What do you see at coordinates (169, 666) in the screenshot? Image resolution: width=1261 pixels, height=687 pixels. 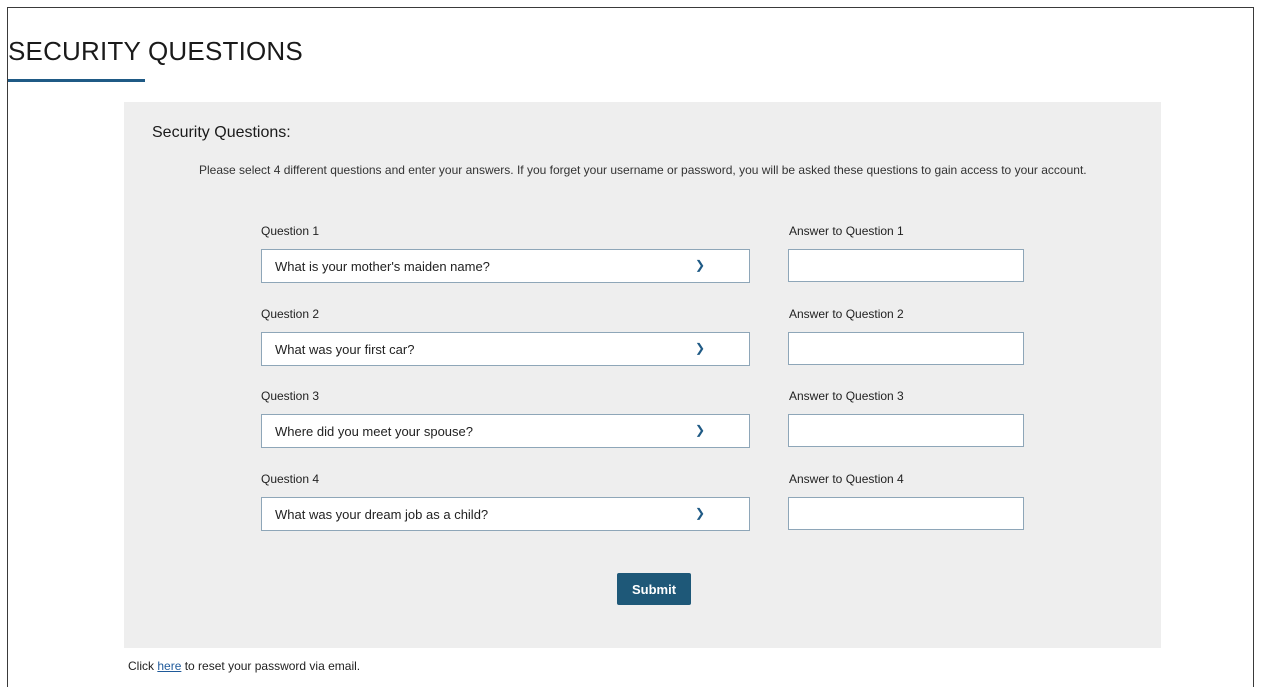 I see `reset-password-link: here` at bounding box center [169, 666].